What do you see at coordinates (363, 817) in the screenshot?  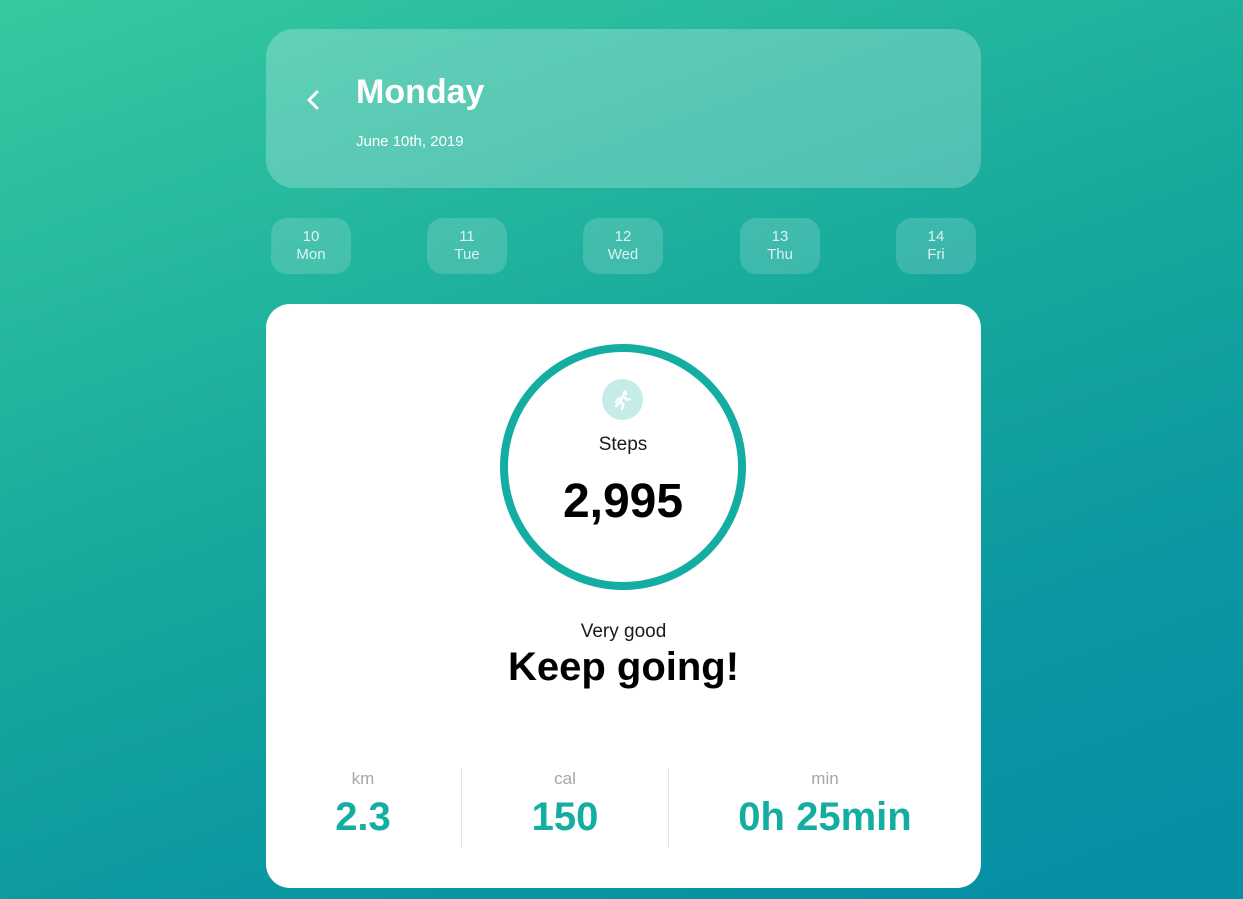 I see `distance-value: 2.3` at bounding box center [363, 817].